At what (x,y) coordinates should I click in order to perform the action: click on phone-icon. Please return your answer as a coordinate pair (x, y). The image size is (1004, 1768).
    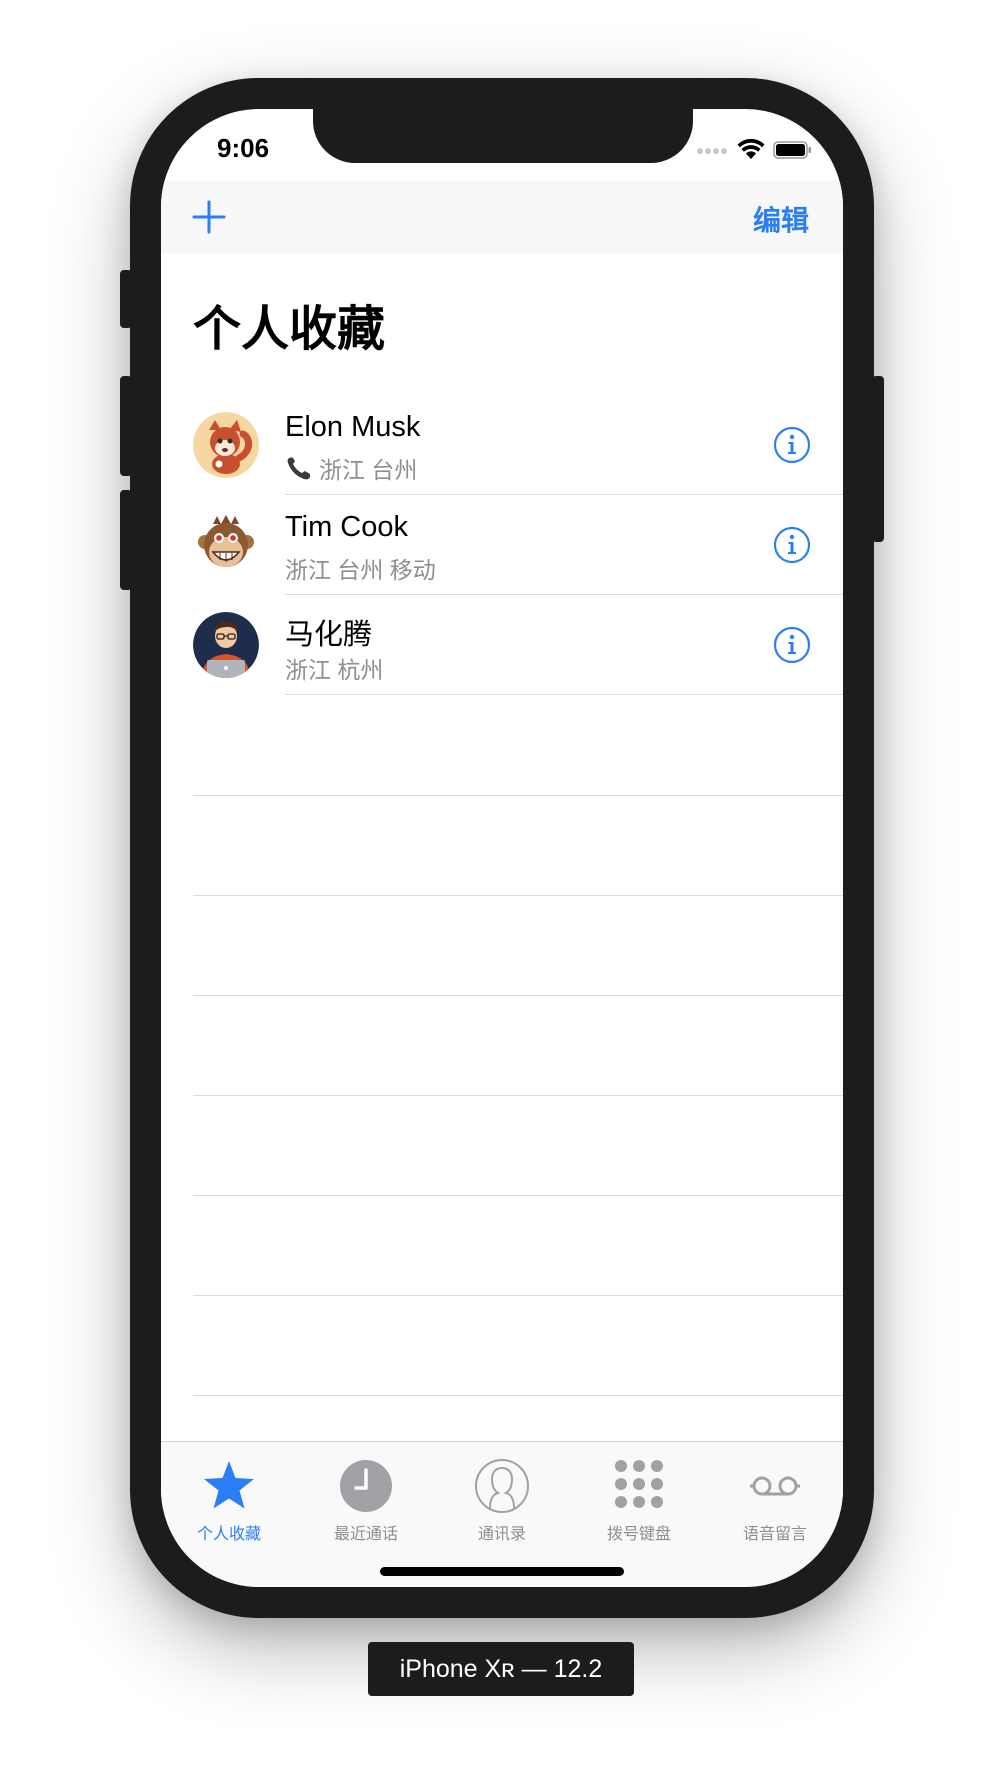
    Looking at the image, I should click on (298, 468).